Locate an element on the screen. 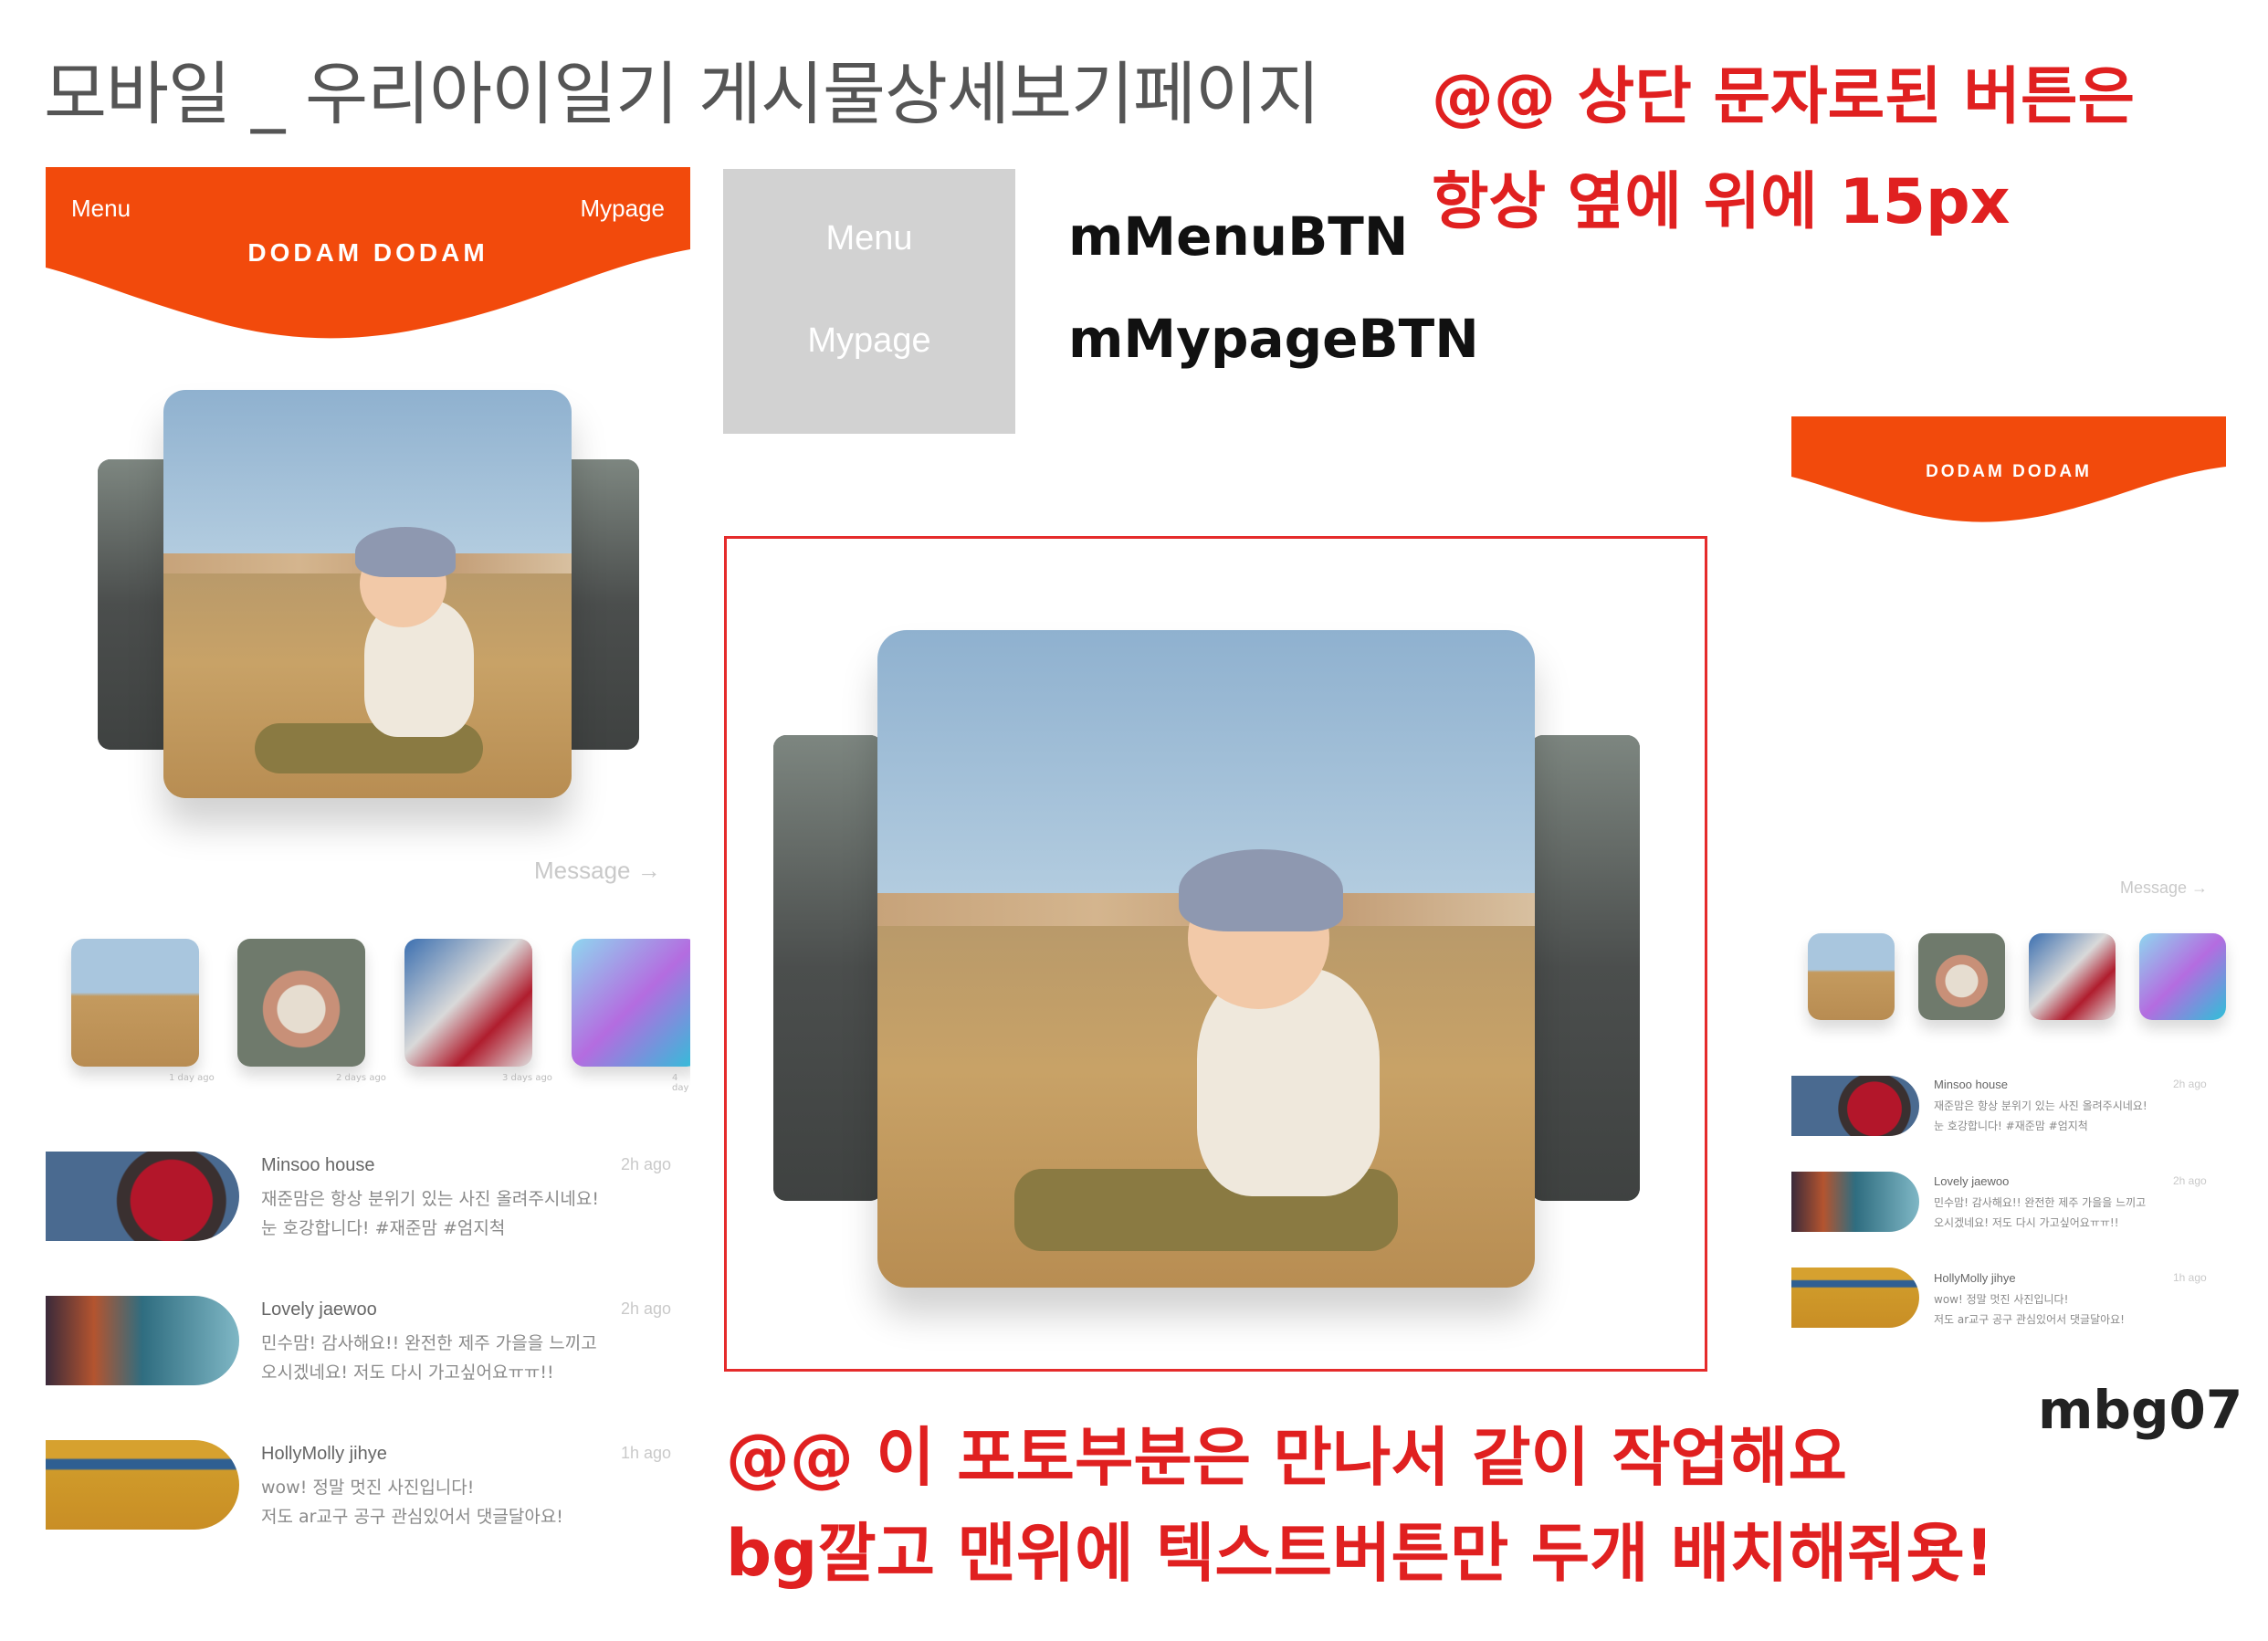 This screenshot has width=2268, height=1641. preview-logo: DODAM DODAM is located at coordinates (2009, 471).